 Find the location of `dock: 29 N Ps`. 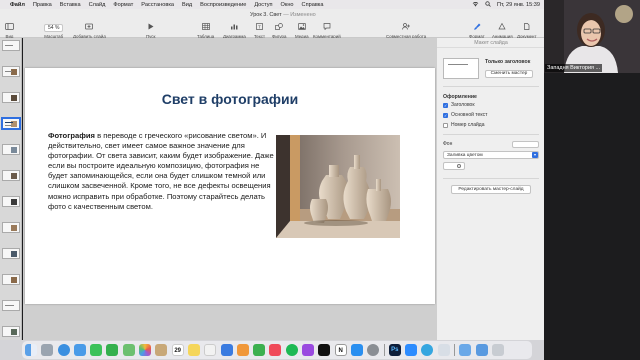

dock: 29 N Ps is located at coordinates (277, 350).